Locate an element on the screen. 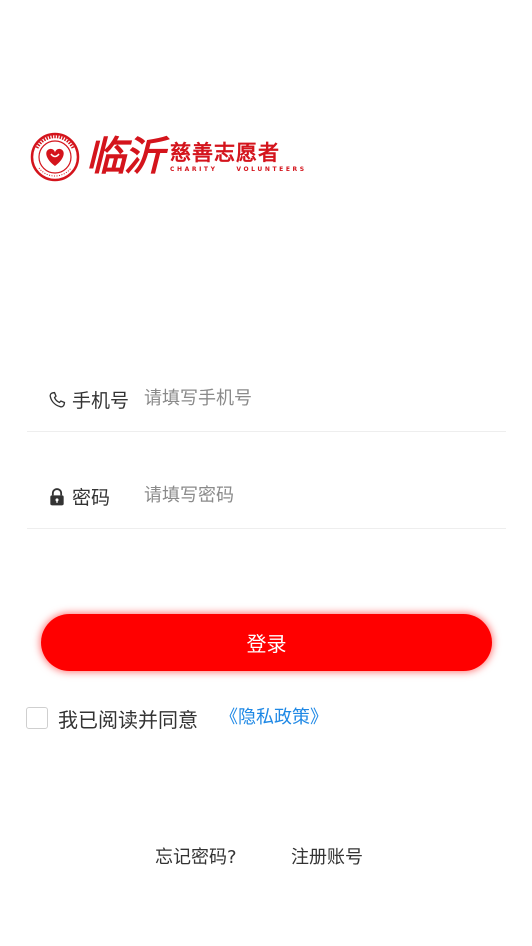 This screenshot has width=532, height=946. password-input is located at coordinates (314, 495).